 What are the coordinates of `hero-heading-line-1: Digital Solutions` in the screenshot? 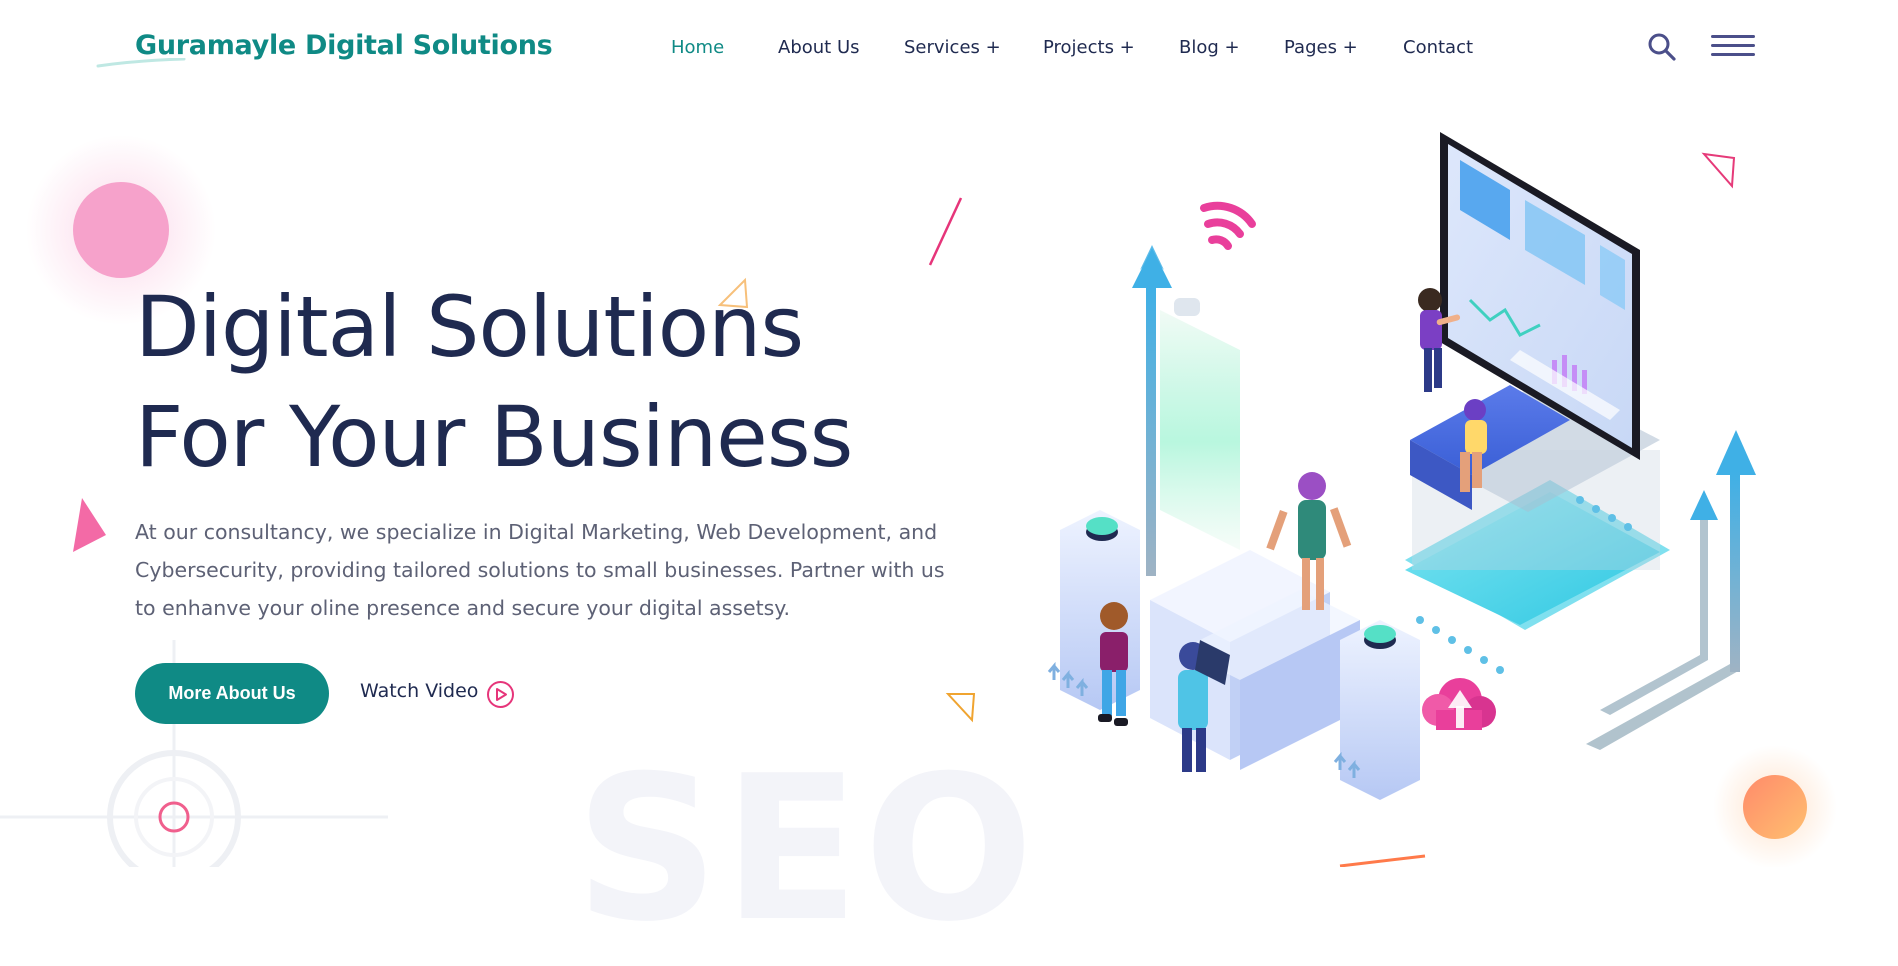 It's located at (469, 327).